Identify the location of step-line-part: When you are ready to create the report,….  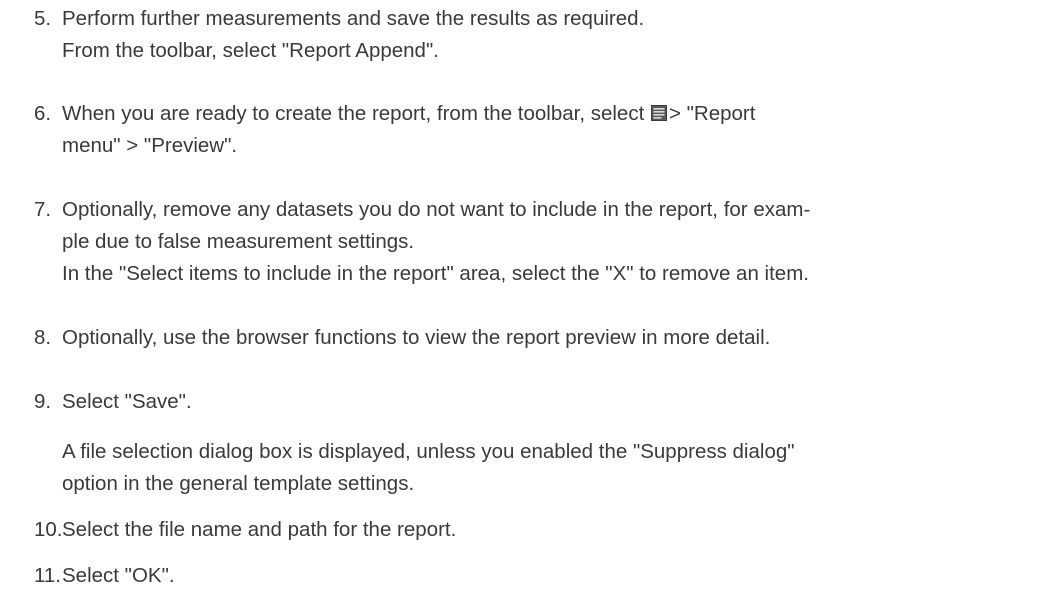
(353, 113).